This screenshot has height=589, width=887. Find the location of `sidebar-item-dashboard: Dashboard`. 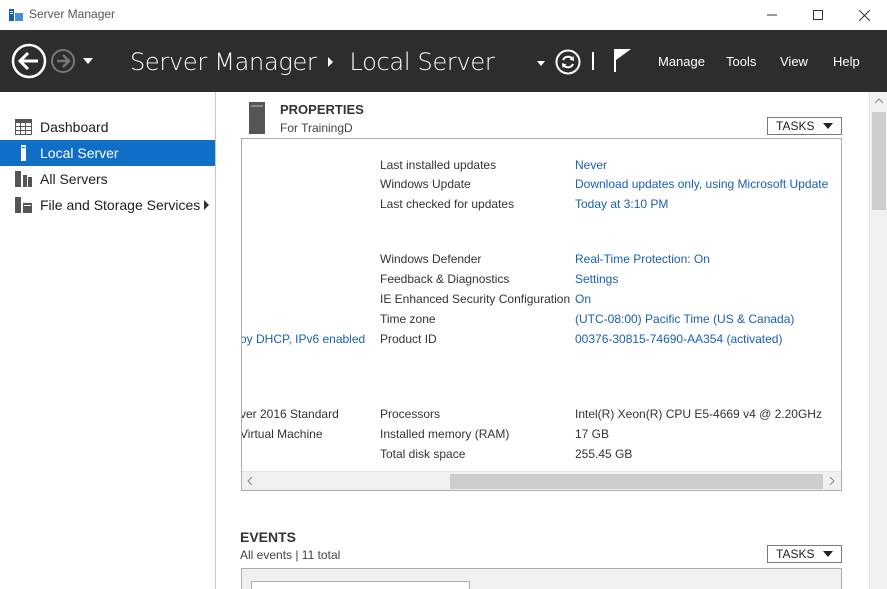

sidebar-item-dashboard: Dashboard is located at coordinates (107, 127).